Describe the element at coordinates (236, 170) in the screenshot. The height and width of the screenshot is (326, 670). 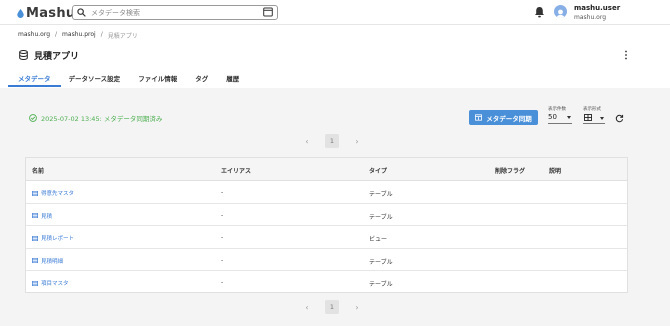
I see `column-header-alias: エイリアス` at that location.